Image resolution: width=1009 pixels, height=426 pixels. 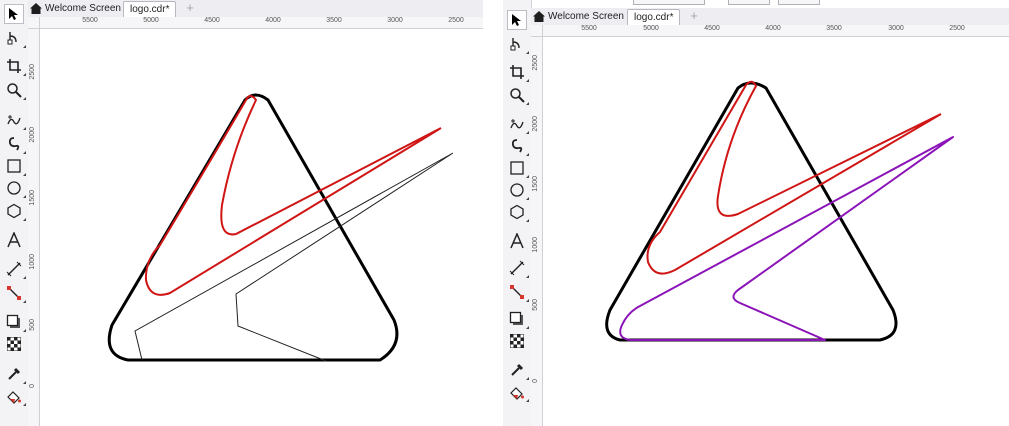 I want to click on pane-divider, so click(x=493, y=213).